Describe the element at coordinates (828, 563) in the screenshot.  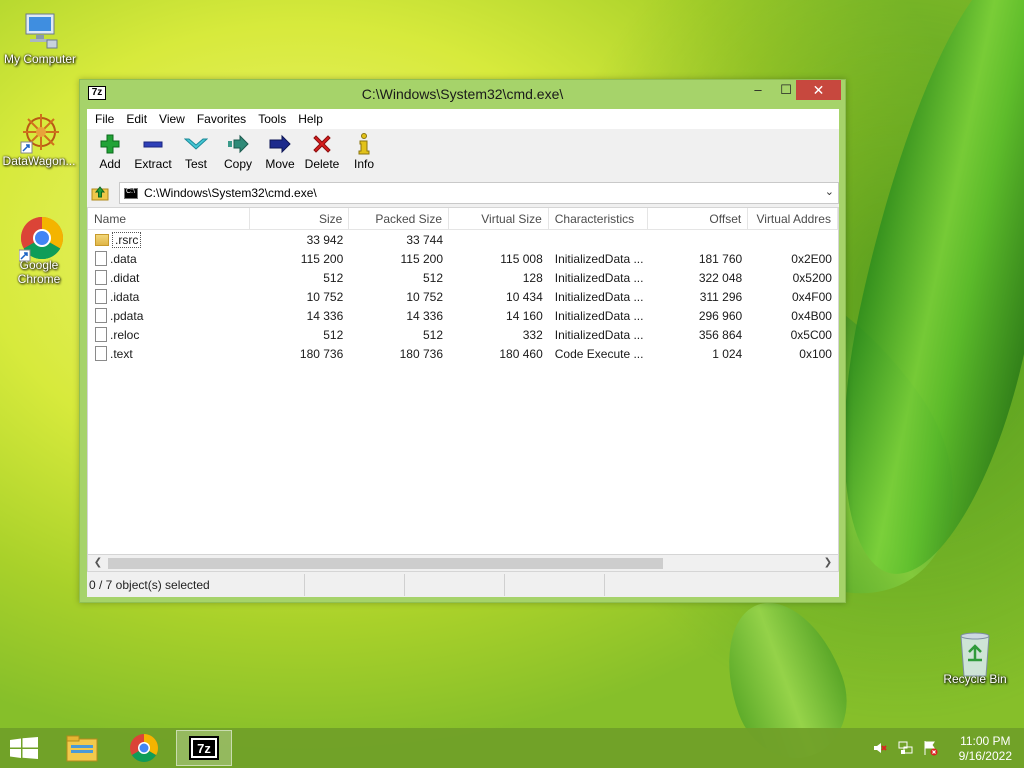
I see `scroll-right-icon: ❯` at that location.